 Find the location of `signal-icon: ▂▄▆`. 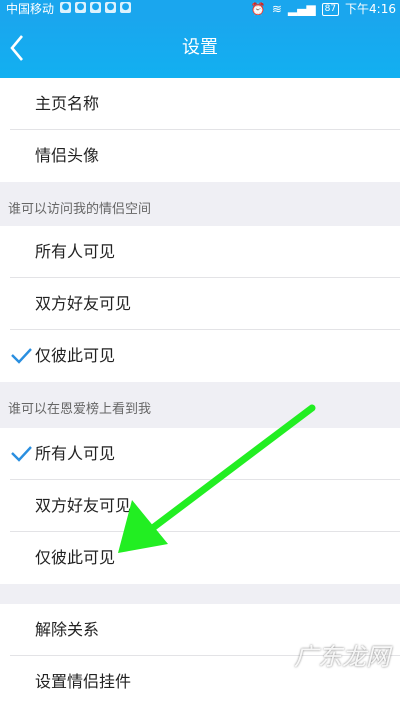

signal-icon: ▂▄▆ is located at coordinates (301, 9).